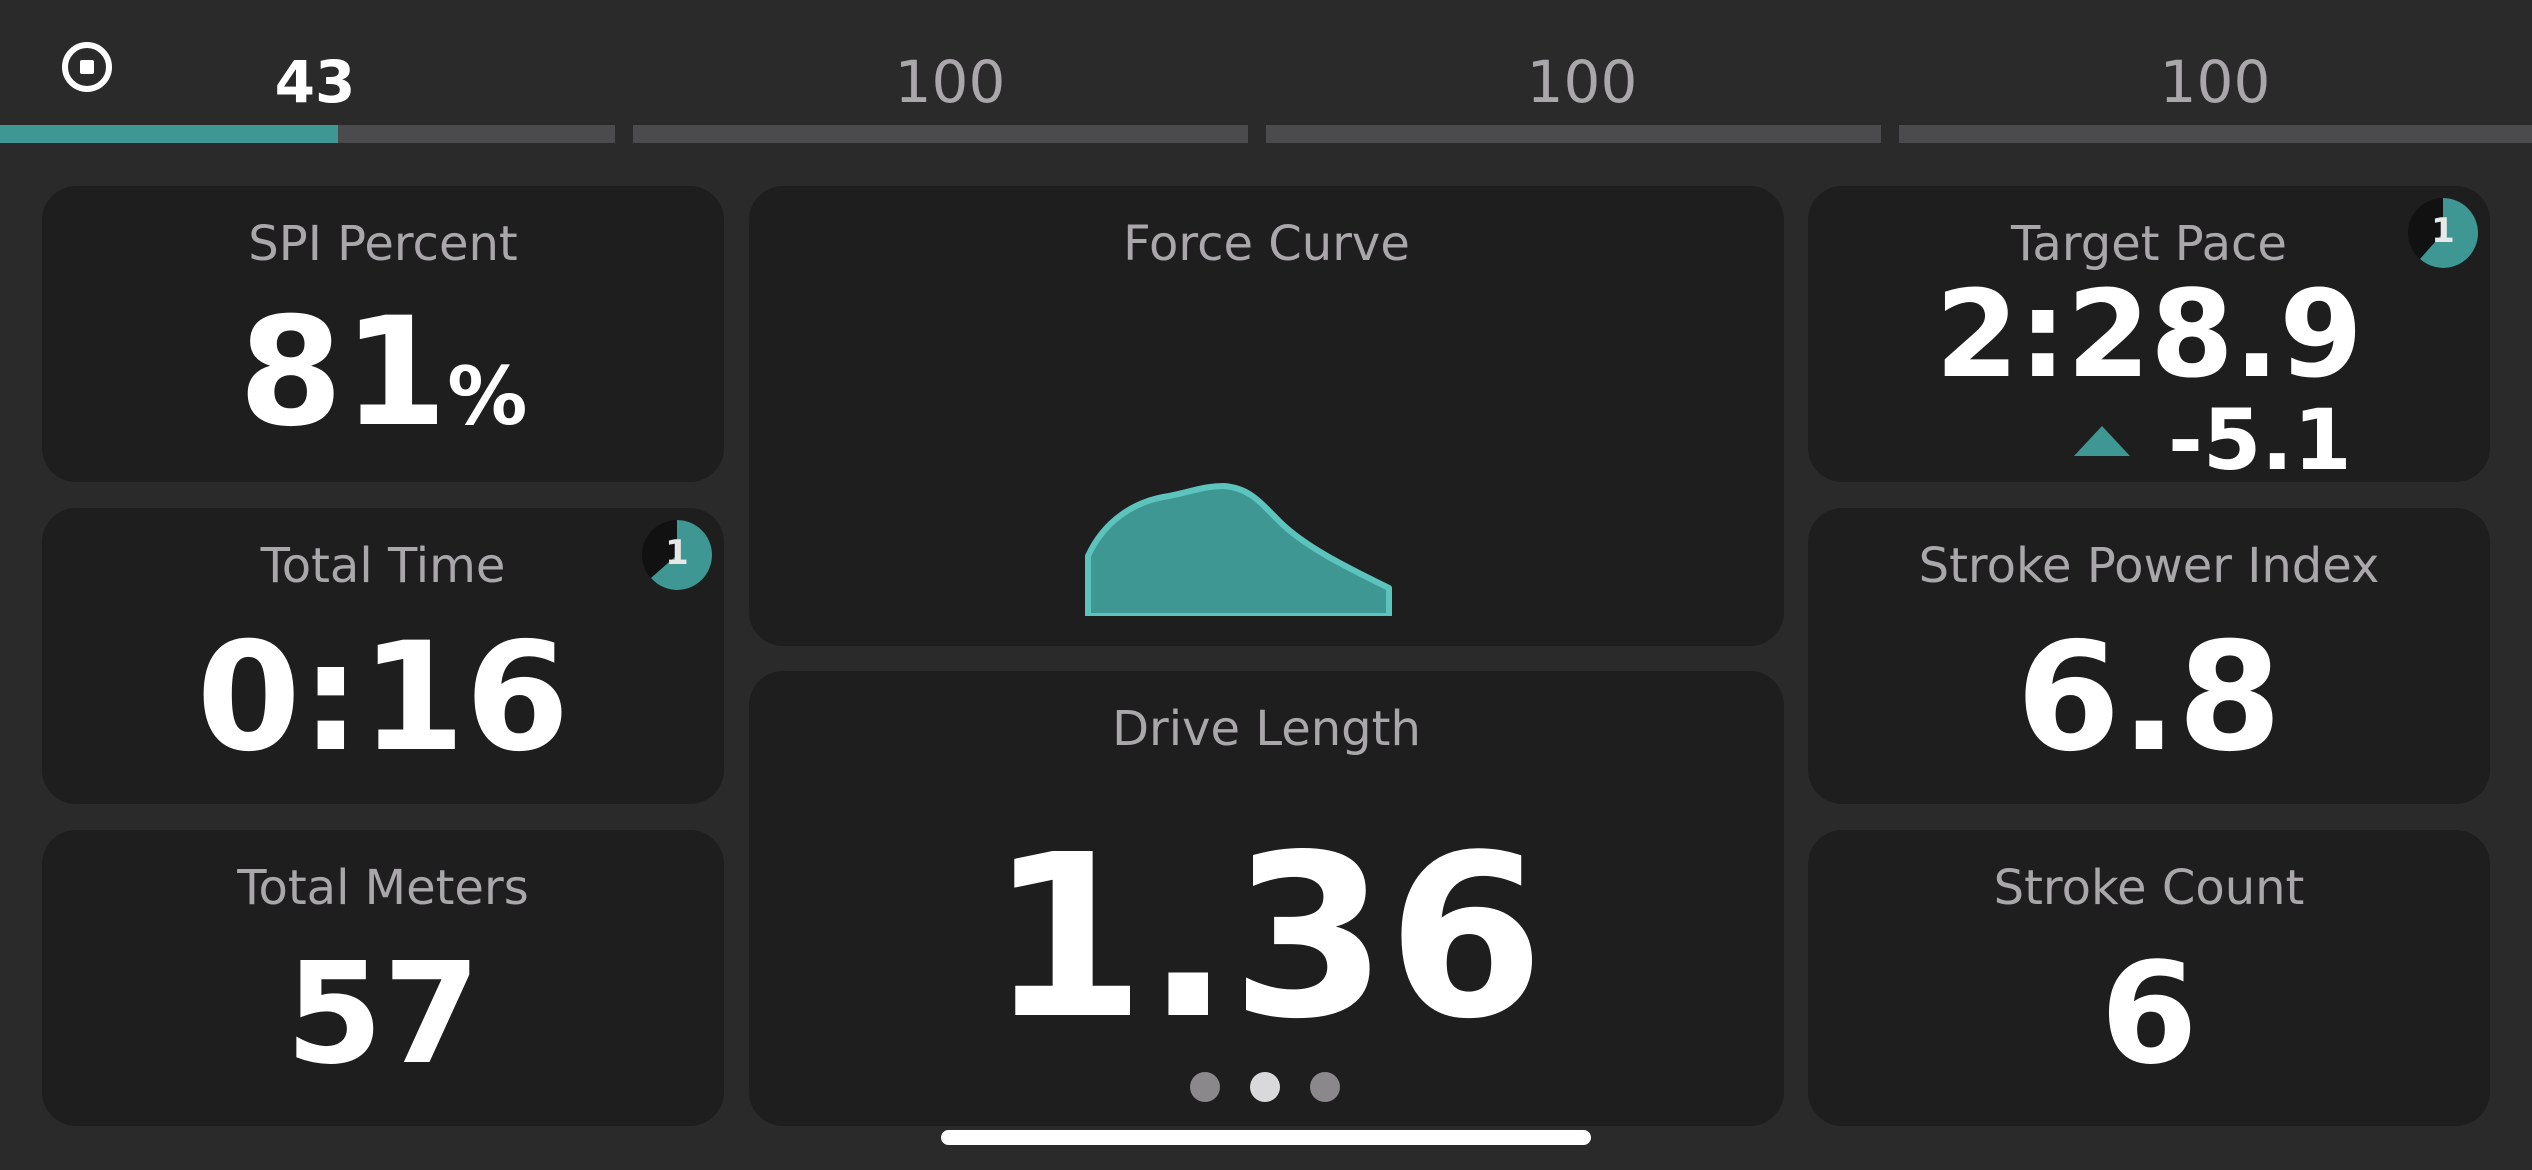 This screenshot has height=1170, width=2532. What do you see at coordinates (2260, 440) in the screenshot?
I see `target-pace-delta: -5.1` at bounding box center [2260, 440].